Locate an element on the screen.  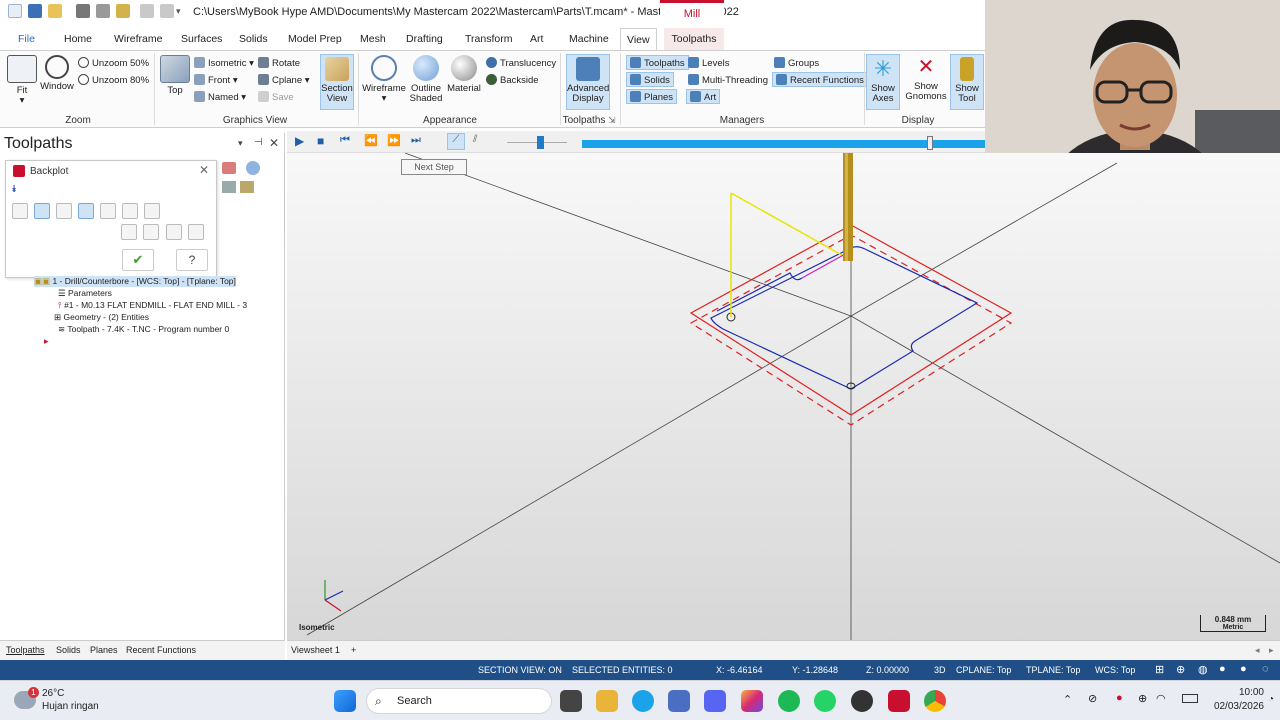
collapse-icon: ⯯ is located at coordinates (14, 189).